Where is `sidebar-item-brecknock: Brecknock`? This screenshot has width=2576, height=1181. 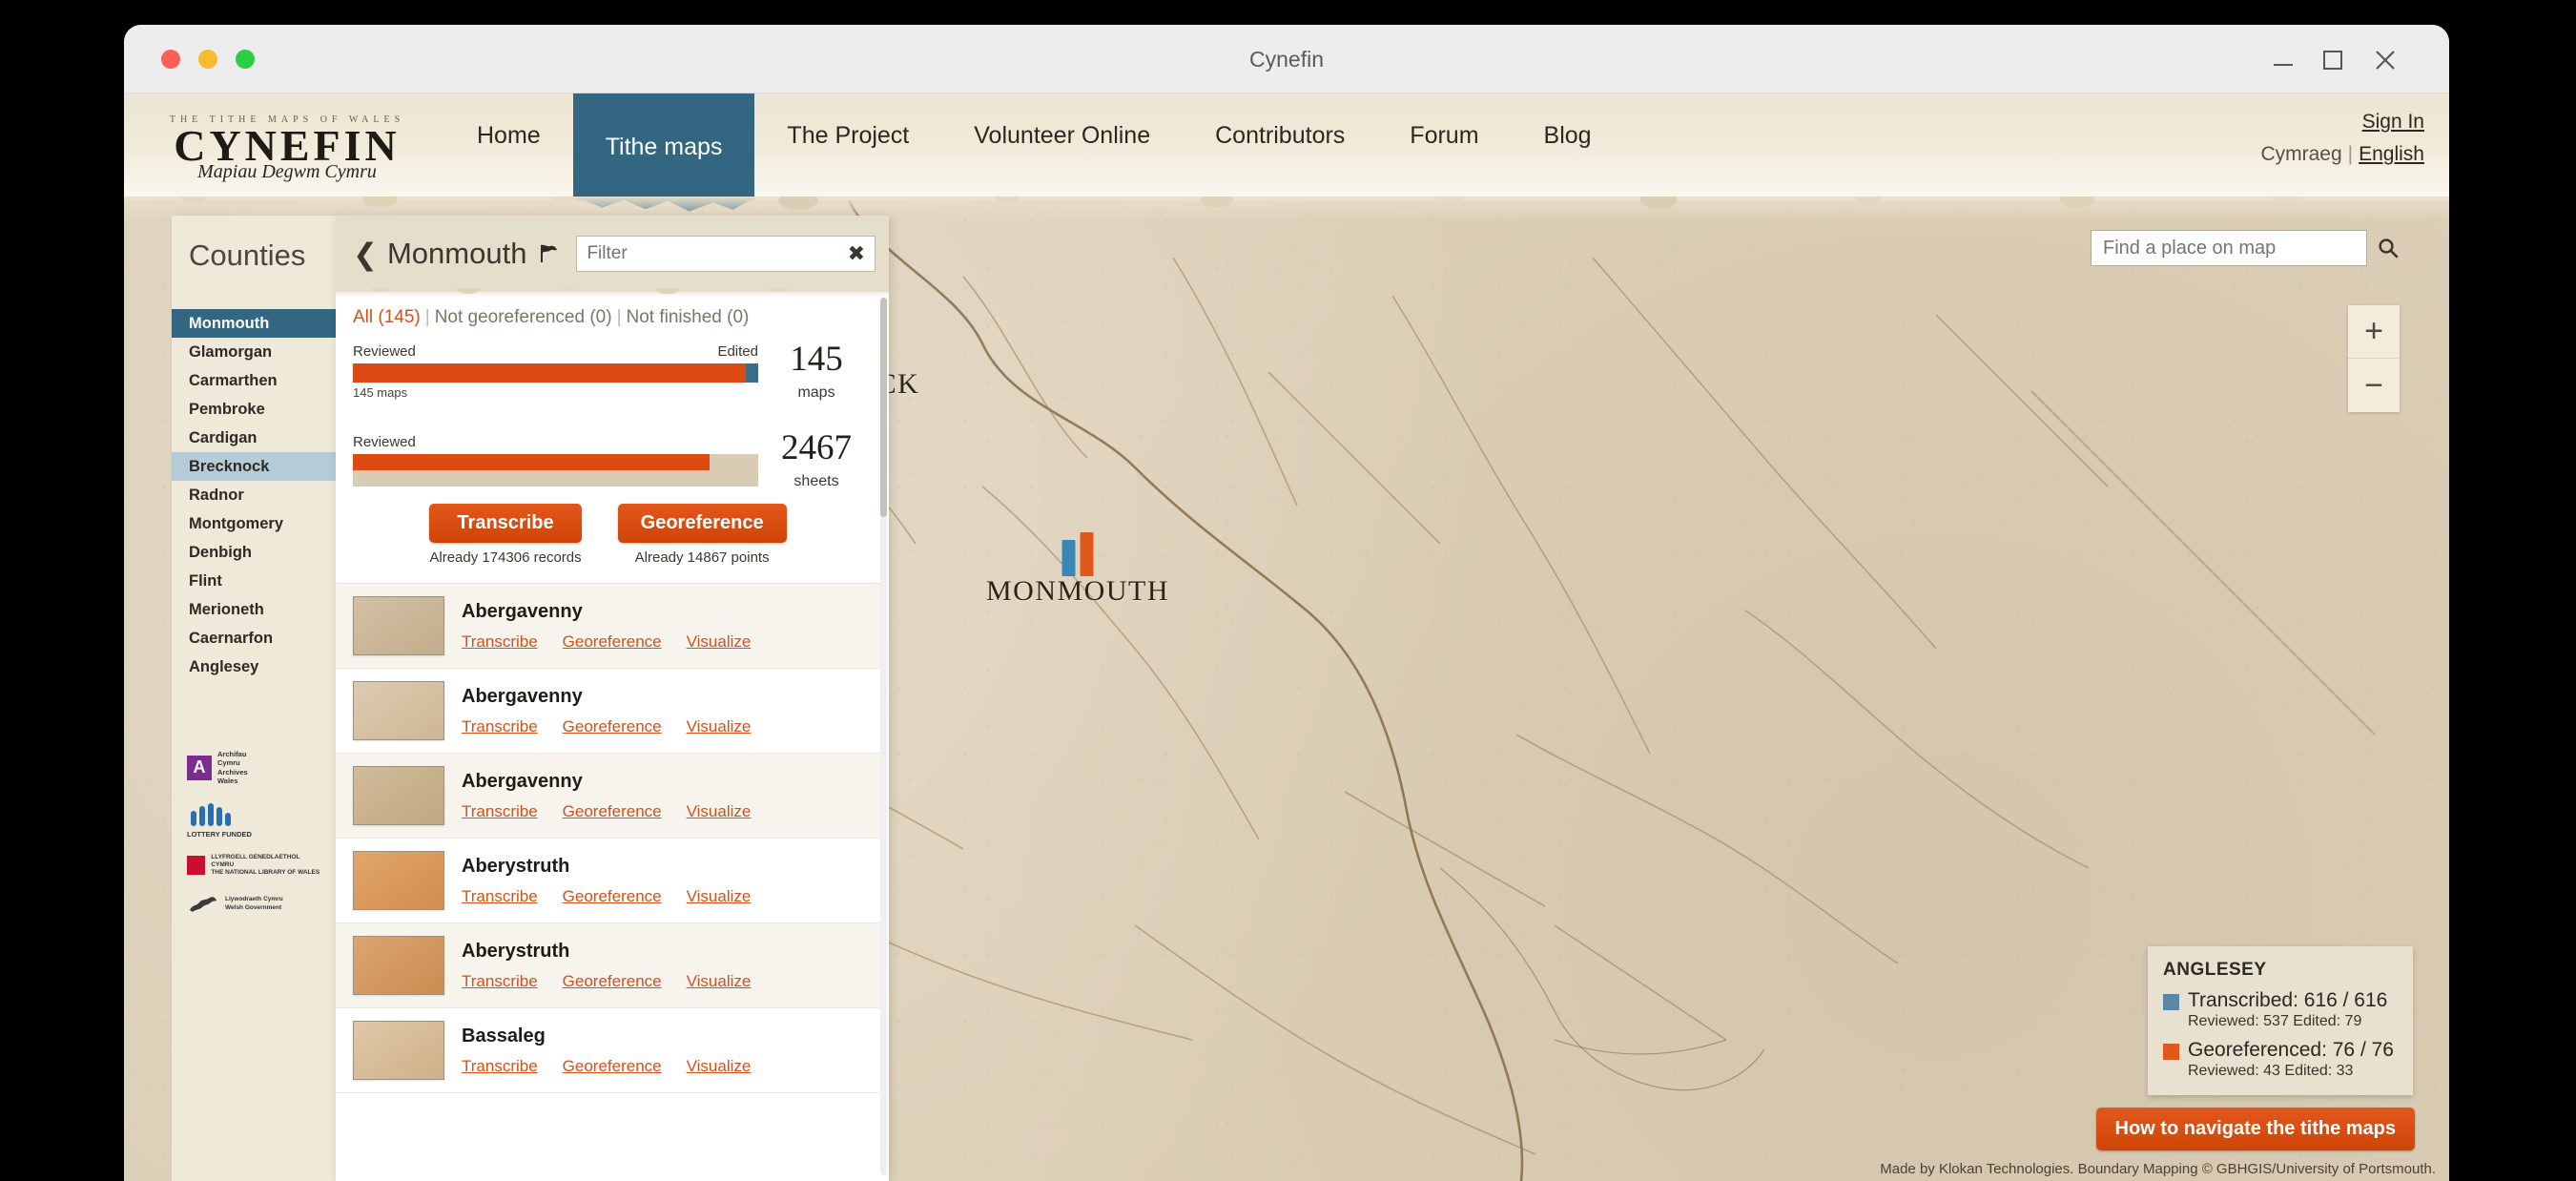 sidebar-item-brecknock: Brecknock is located at coordinates (254, 466).